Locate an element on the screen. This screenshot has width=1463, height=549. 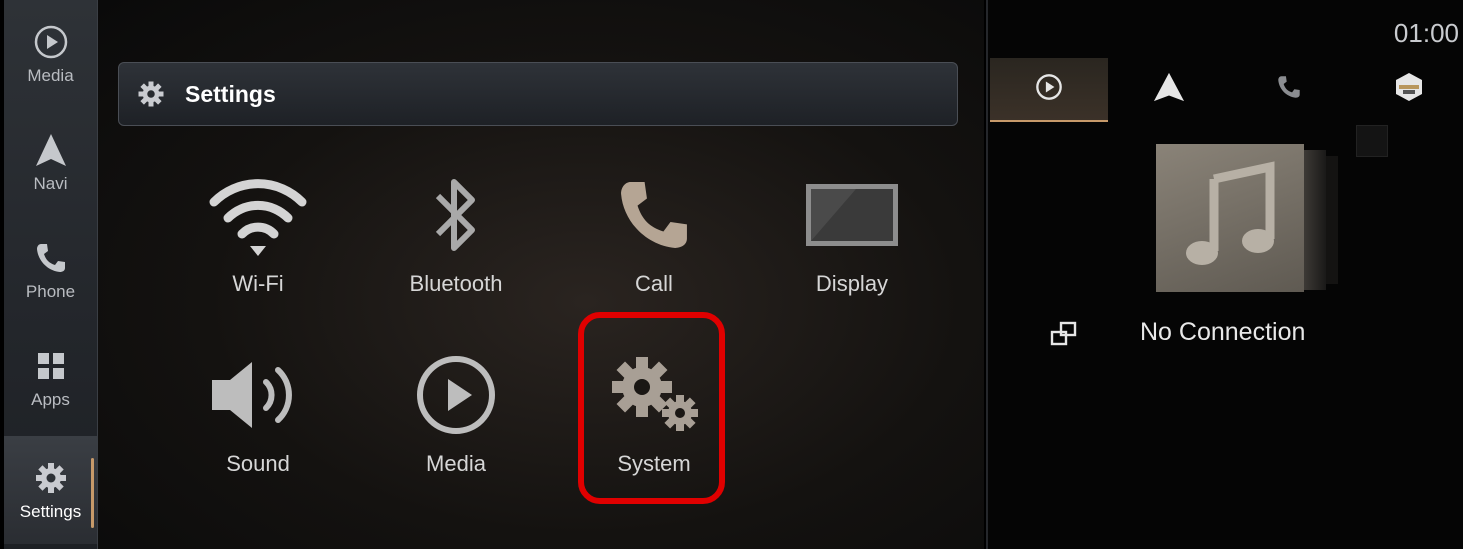
system-highlight-box is located at coordinates (651, 408).